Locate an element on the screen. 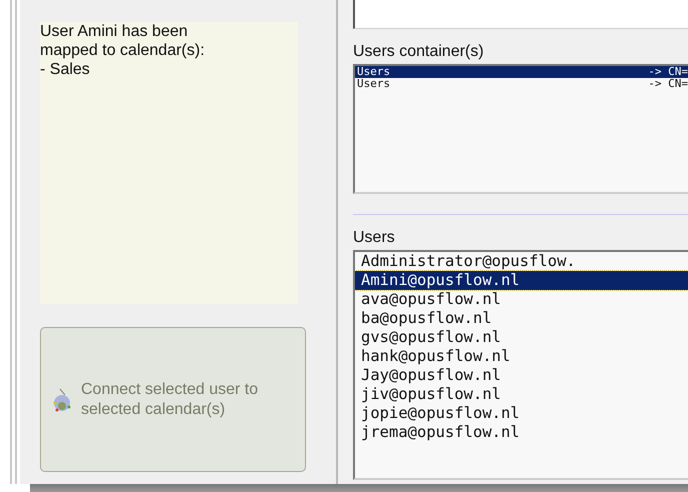 The width and height of the screenshot is (688, 492). text-field is located at coordinates (520, 14).